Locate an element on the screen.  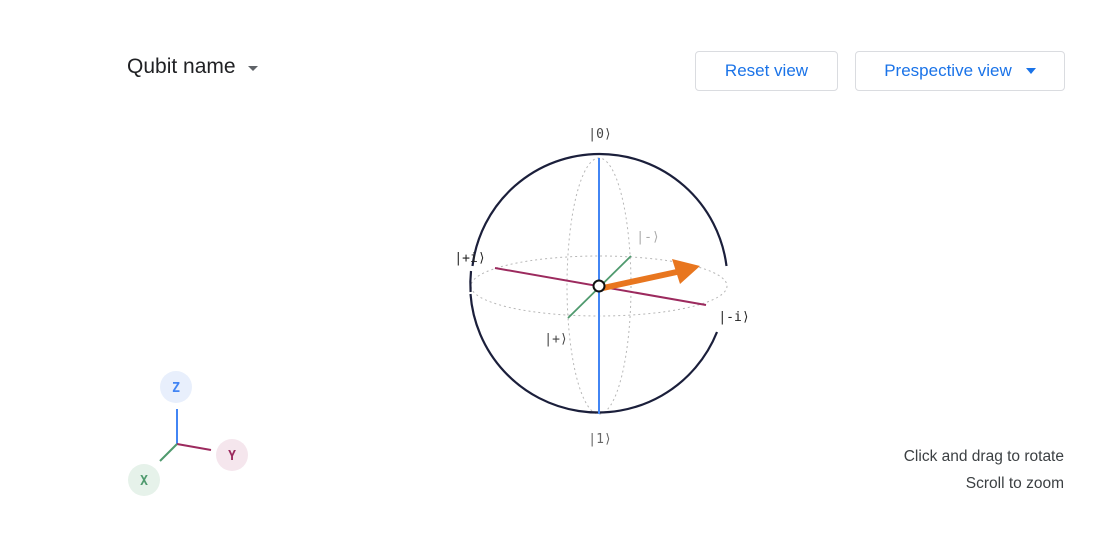
gizmo-z-label: Z is located at coordinates (176, 388).